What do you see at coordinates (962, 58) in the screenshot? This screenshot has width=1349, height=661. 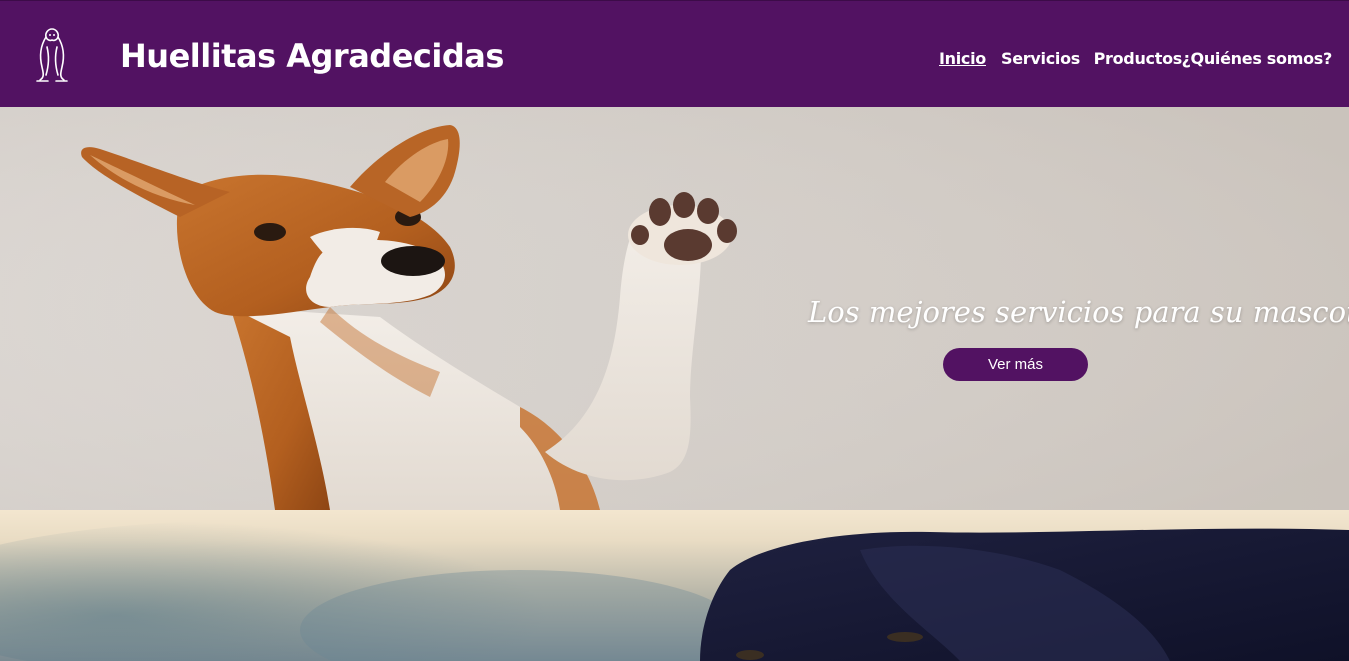 I see `nav-item-inicio: Inicio` at bounding box center [962, 58].